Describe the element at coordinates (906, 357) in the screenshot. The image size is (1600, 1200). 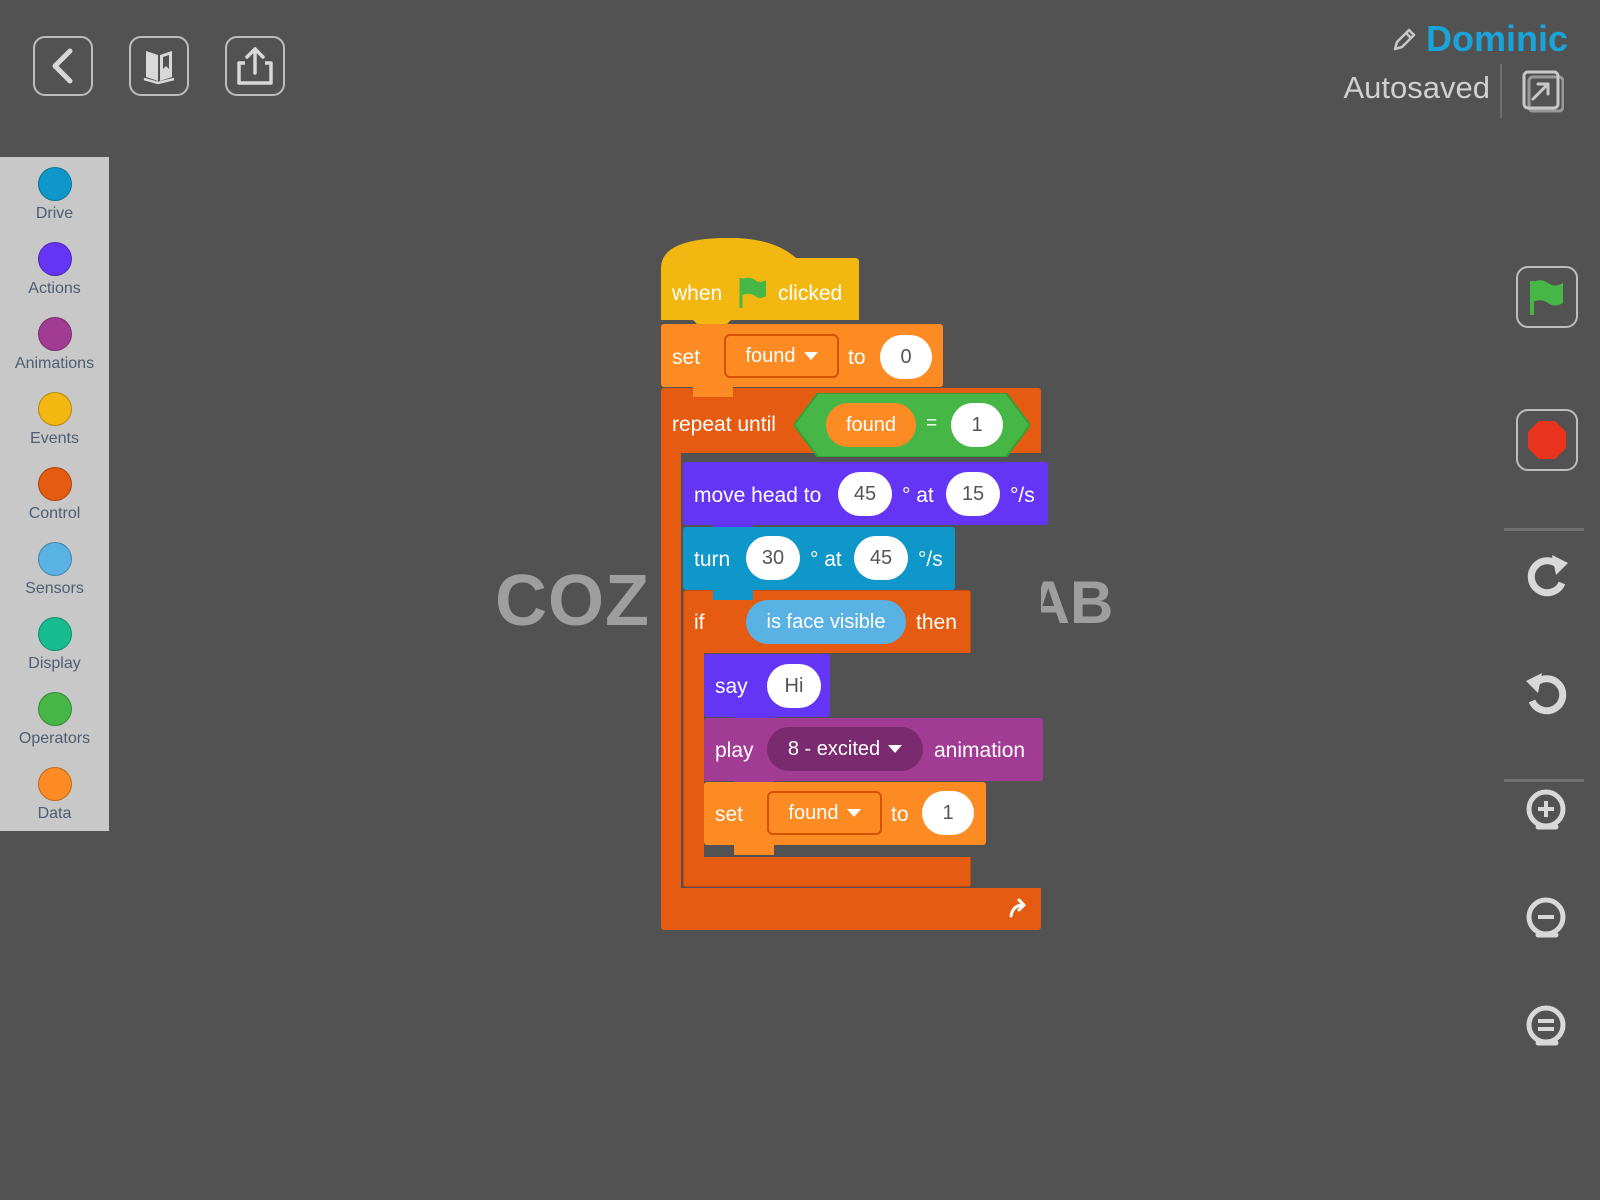
I see `set-value-input: 0` at that location.